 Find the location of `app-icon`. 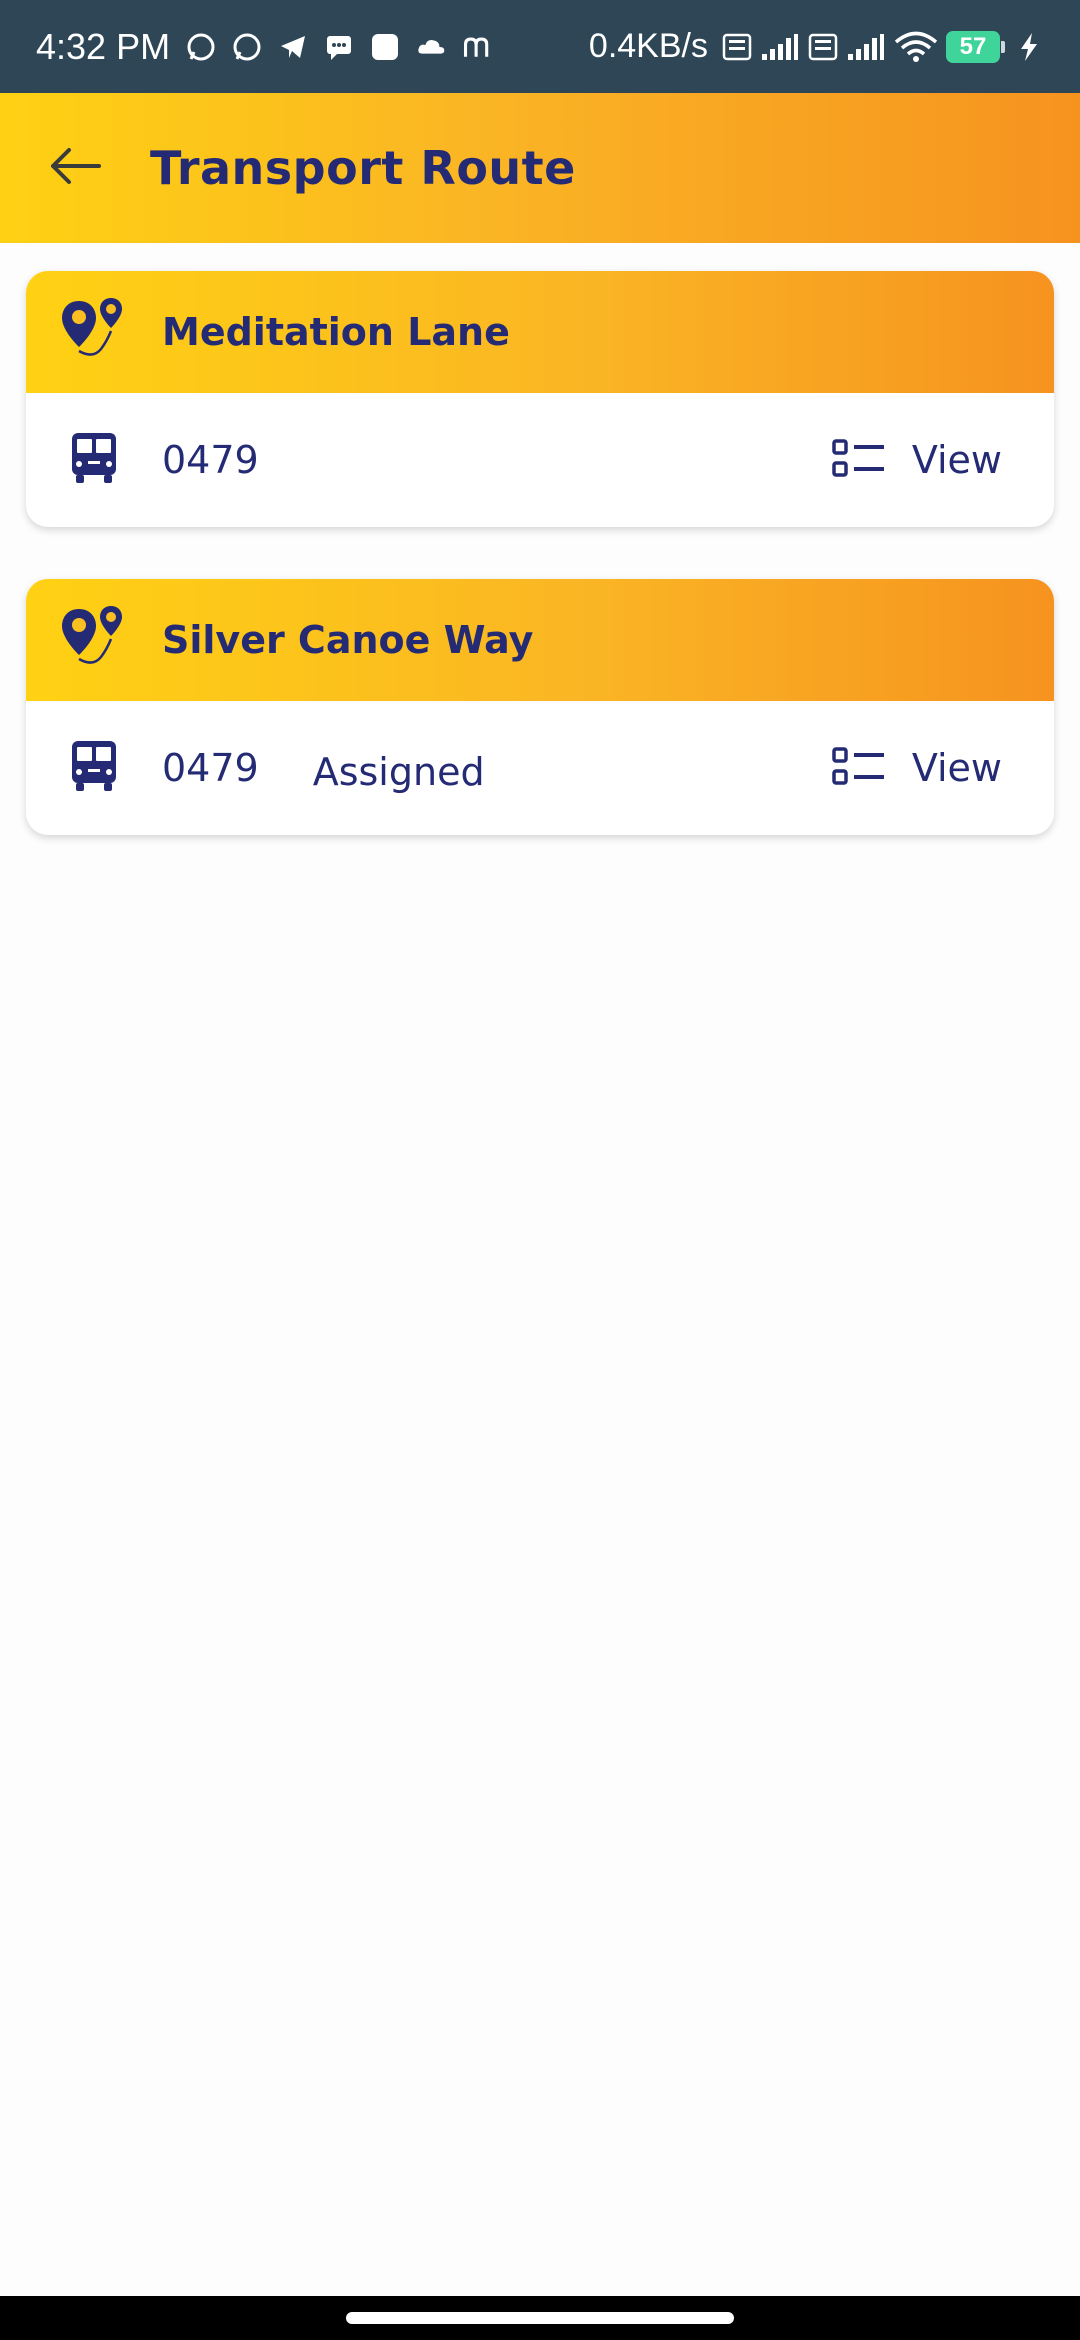

app-icon is located at coordinates (385, 47).